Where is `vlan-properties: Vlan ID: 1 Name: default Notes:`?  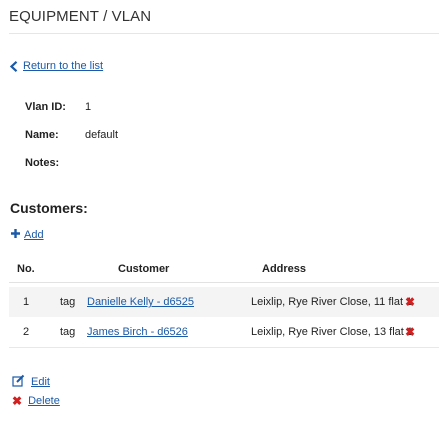 vlan-properties: Vlan ID: 1 Name: default Notes: is located at coordinates (71, 143).